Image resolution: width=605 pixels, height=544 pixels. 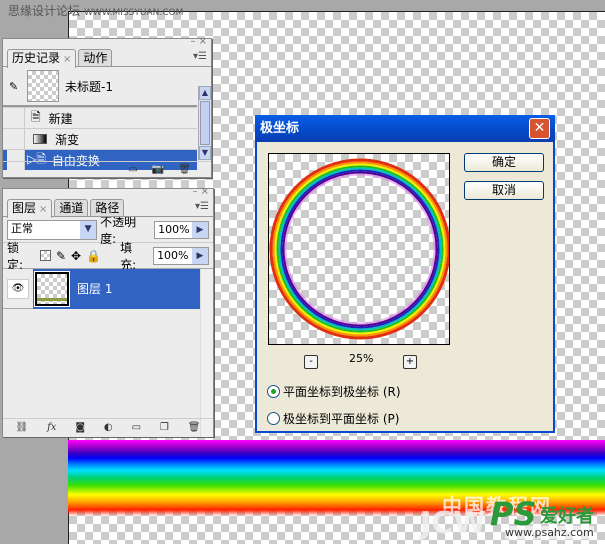 What do you see at coordinates (504, 162) in the screenshot?
I see `ok-button: 确定` at bounding box center [504, 162].